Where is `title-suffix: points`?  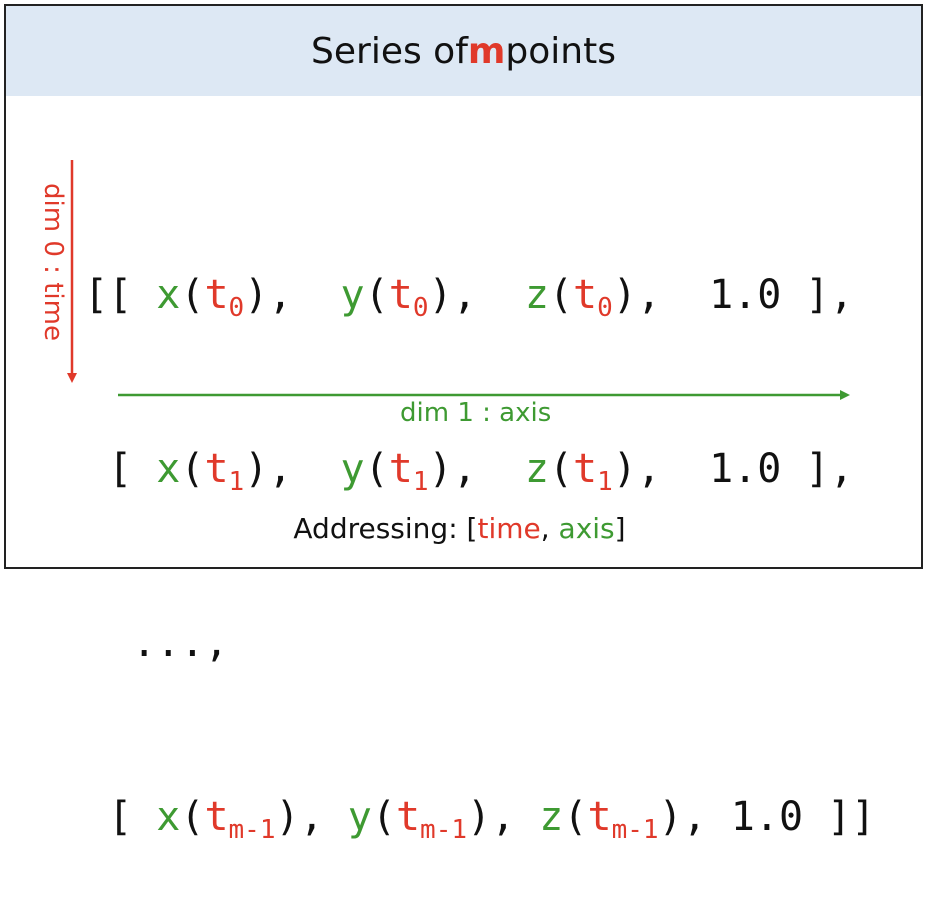
title-suffix: points is located at coordinates (560, 51).